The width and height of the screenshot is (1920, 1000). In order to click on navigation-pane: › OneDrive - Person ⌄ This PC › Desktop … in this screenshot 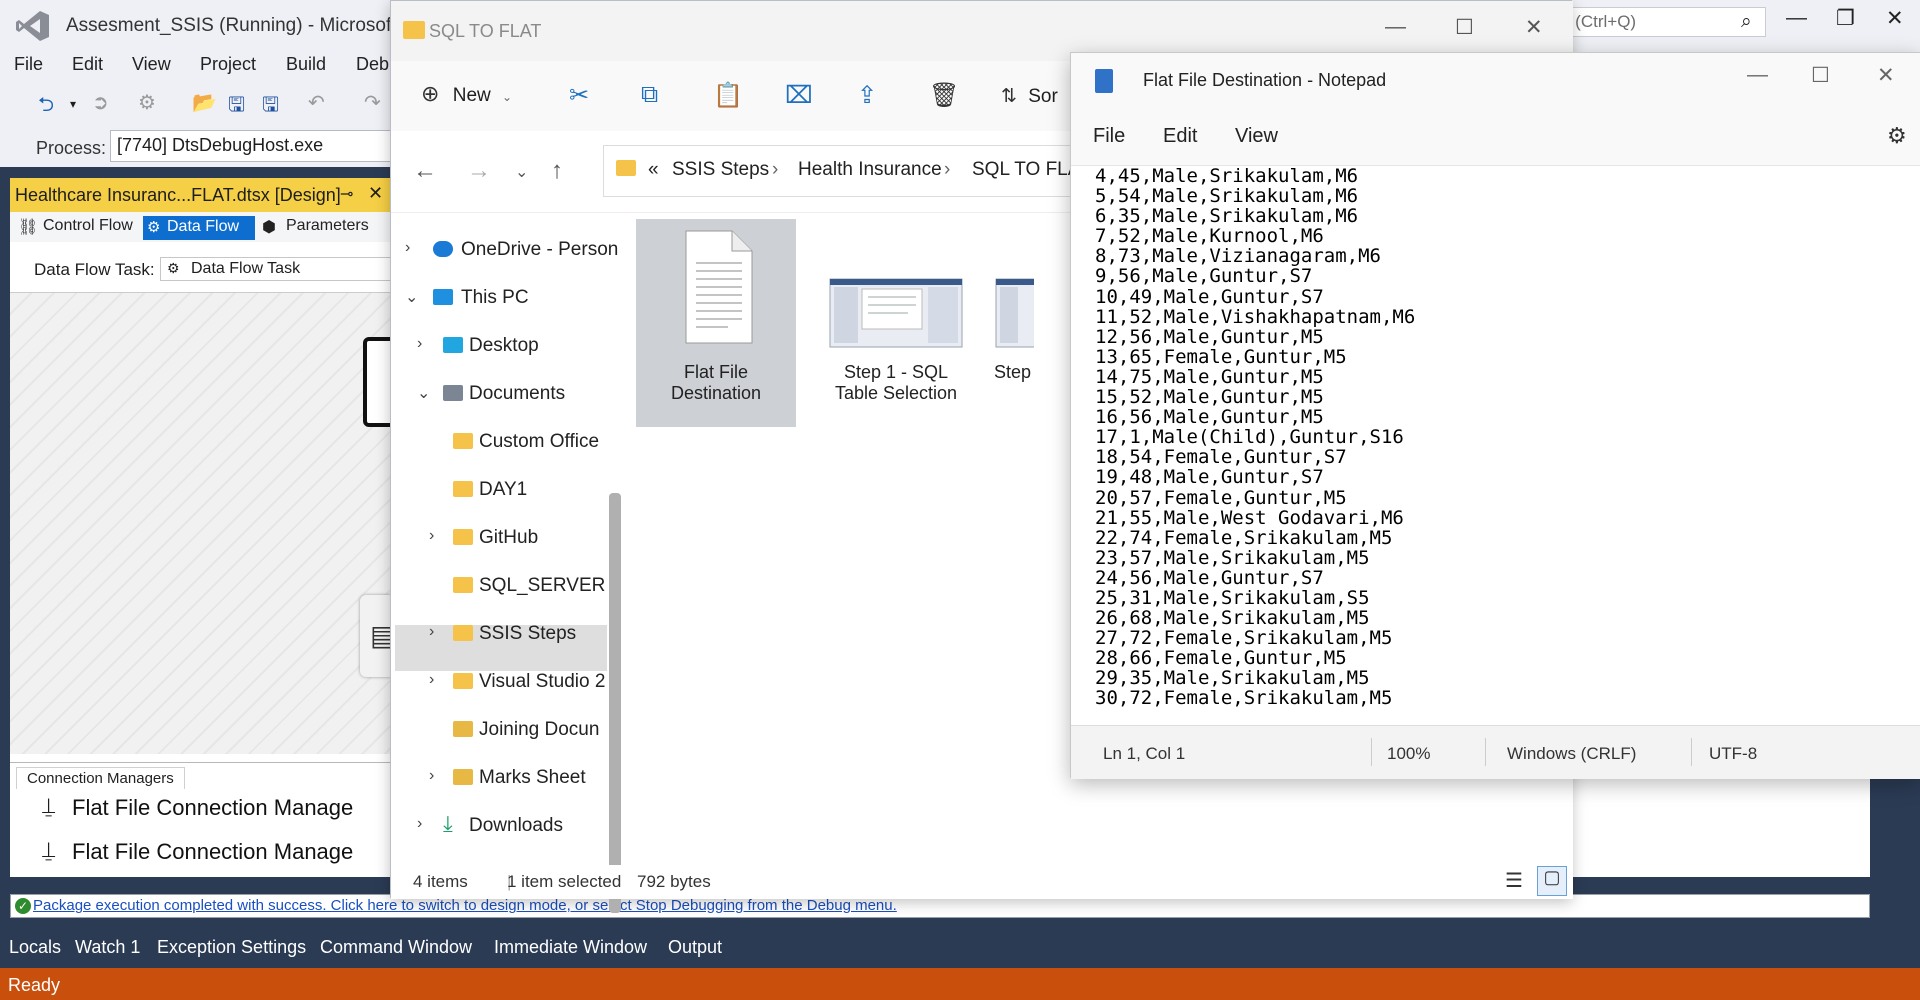, I will do `click(508, 563)`.